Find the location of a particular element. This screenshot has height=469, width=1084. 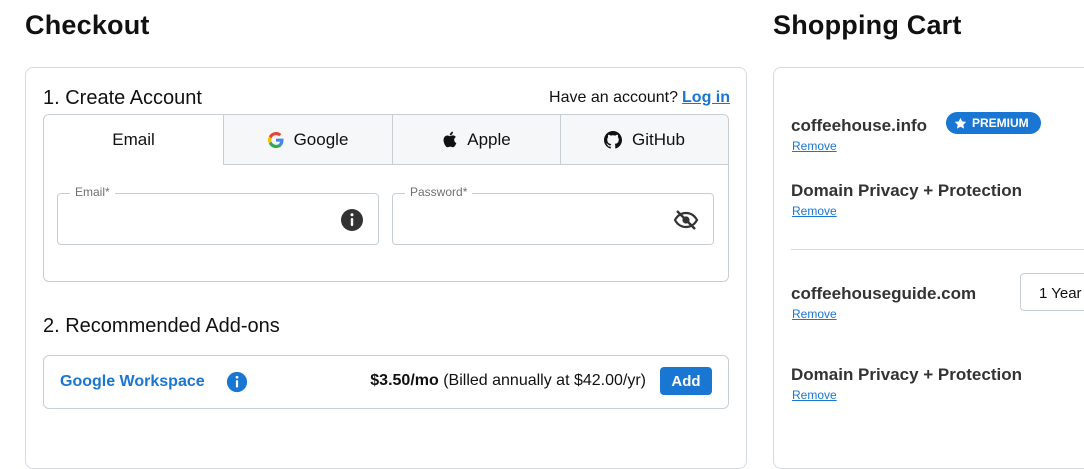

divider is located at coordinates (937, 249).